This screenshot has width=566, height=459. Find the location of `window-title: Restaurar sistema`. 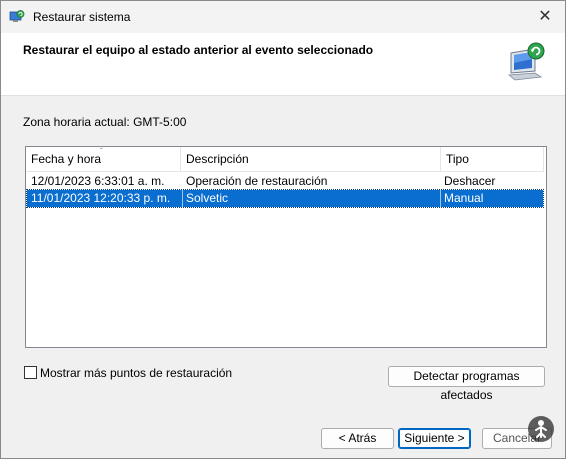

window-title: Restaurar sistema is located at coordinates (82, 17).